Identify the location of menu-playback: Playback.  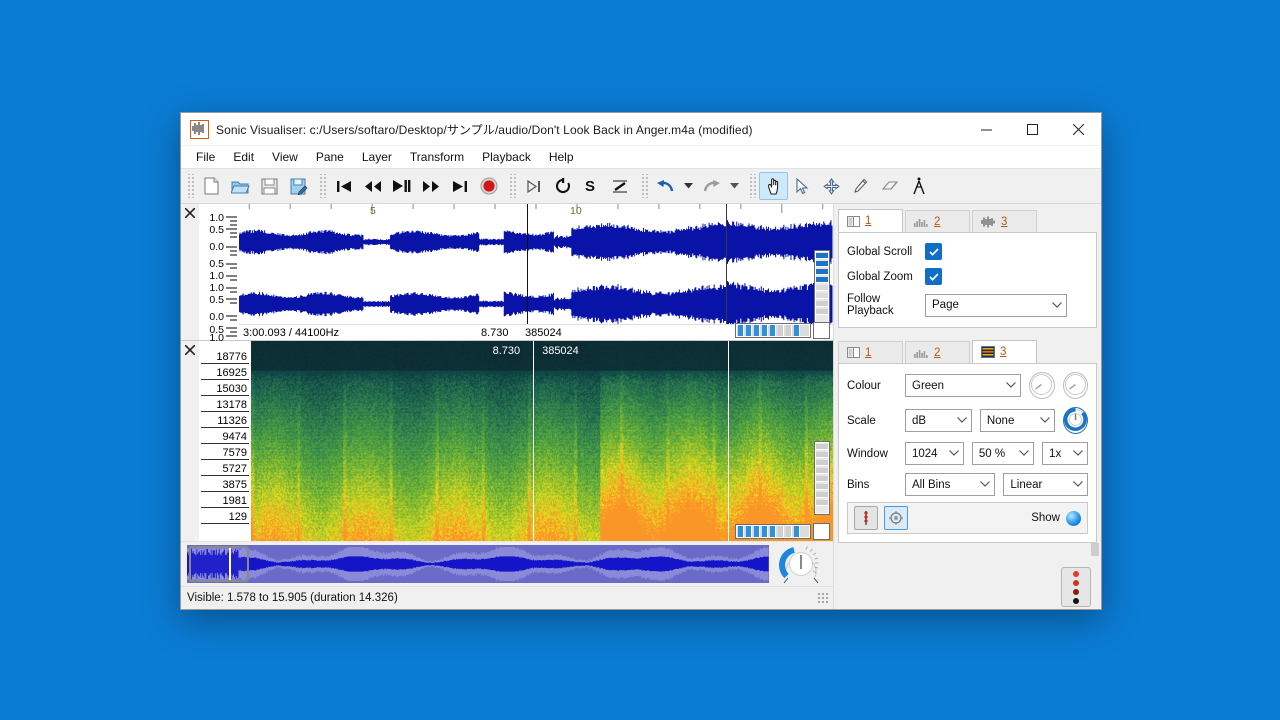
(506, 157).